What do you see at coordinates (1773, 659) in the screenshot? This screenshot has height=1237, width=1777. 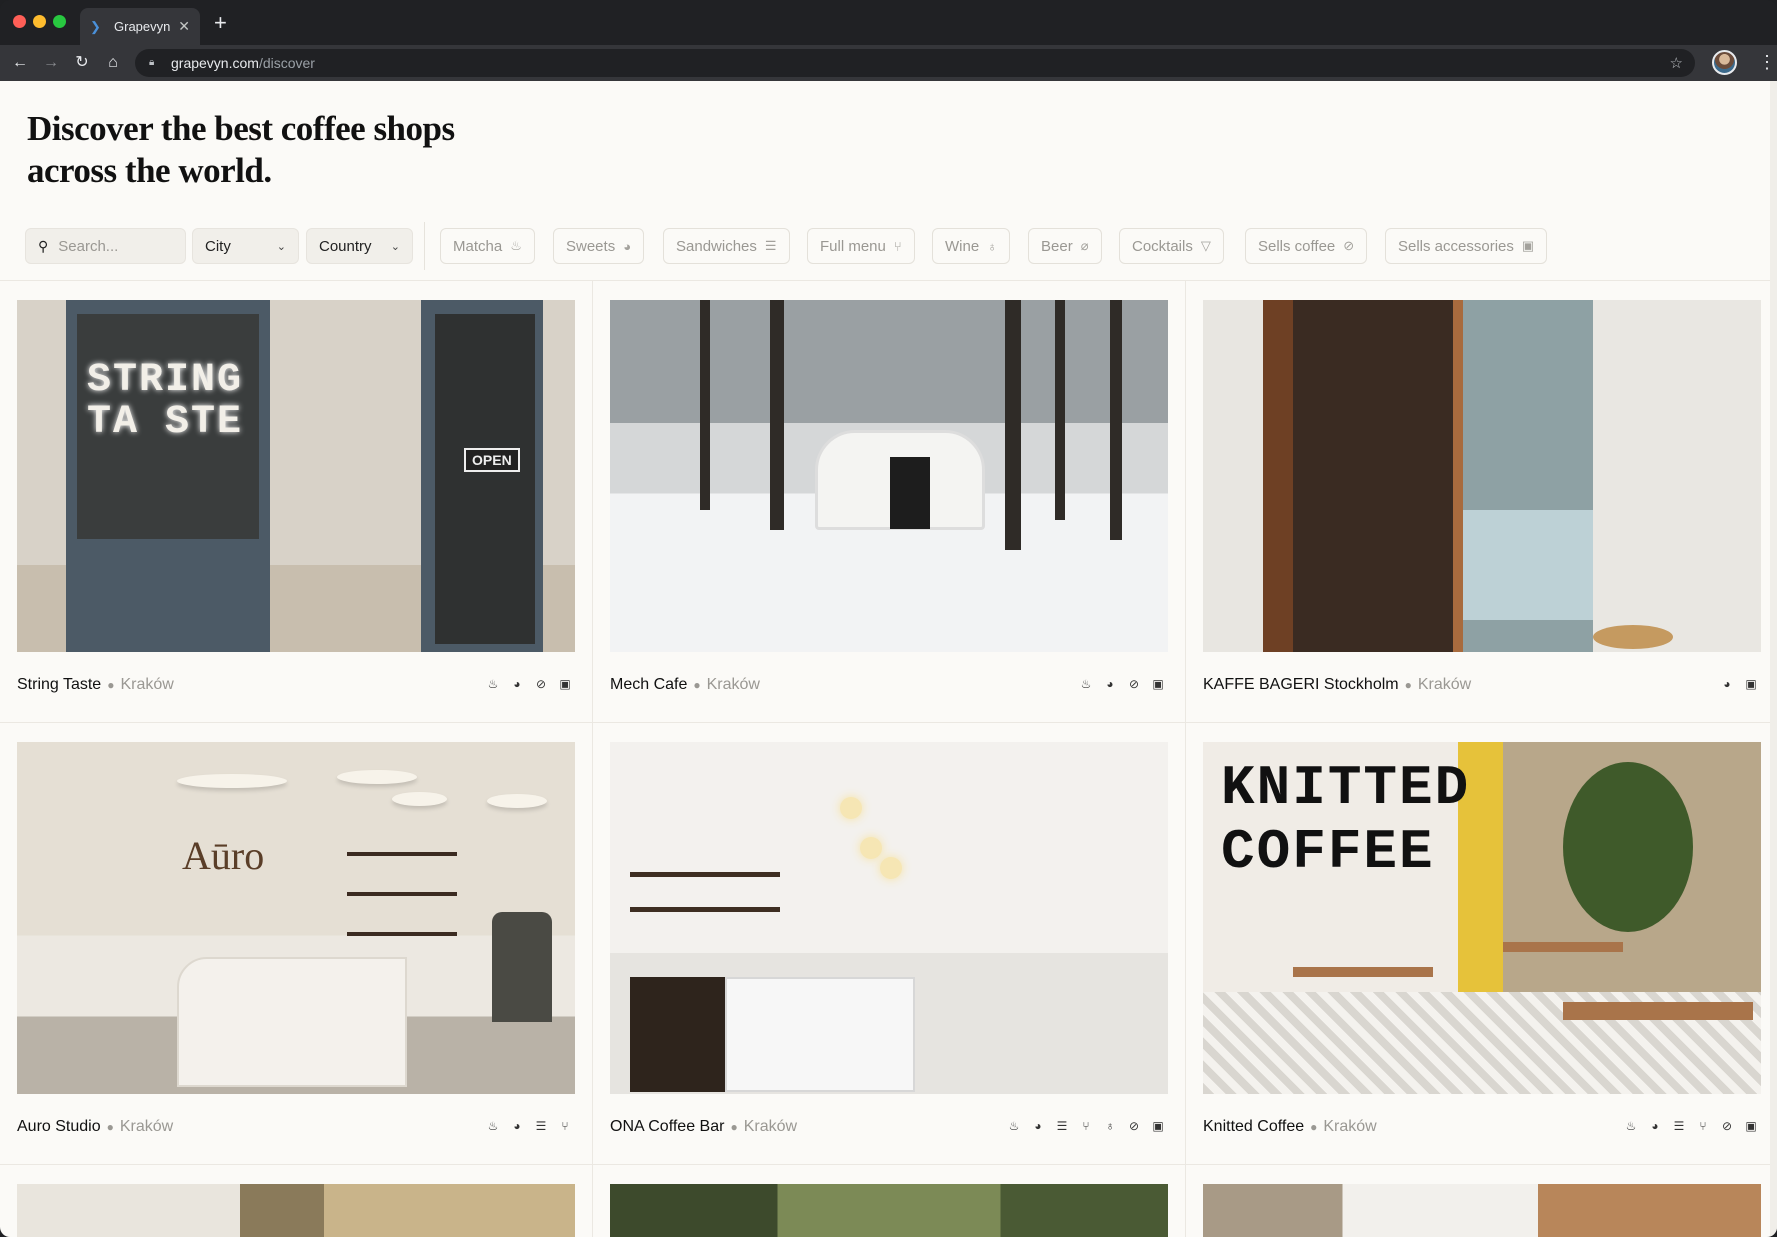 I see `page-scrollbar` at bounding box center [1773, 659].